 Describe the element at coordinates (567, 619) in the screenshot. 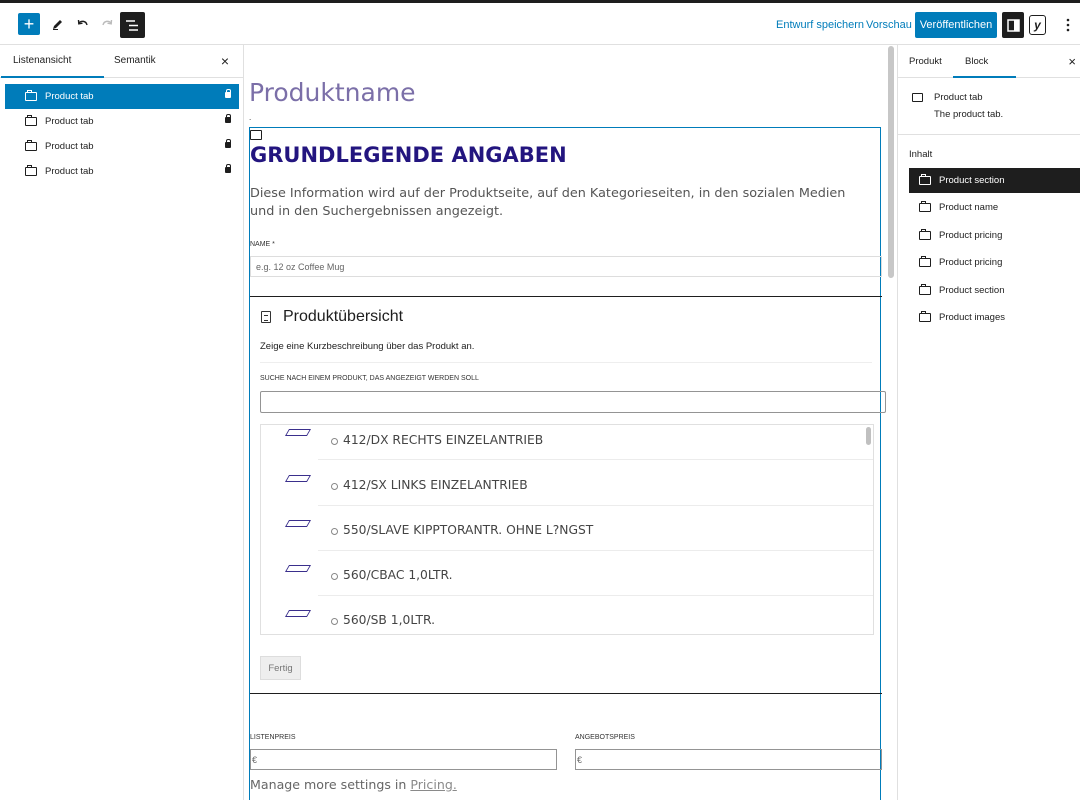

I see `list-item: 560/SB 1,0LTR.` at that location.